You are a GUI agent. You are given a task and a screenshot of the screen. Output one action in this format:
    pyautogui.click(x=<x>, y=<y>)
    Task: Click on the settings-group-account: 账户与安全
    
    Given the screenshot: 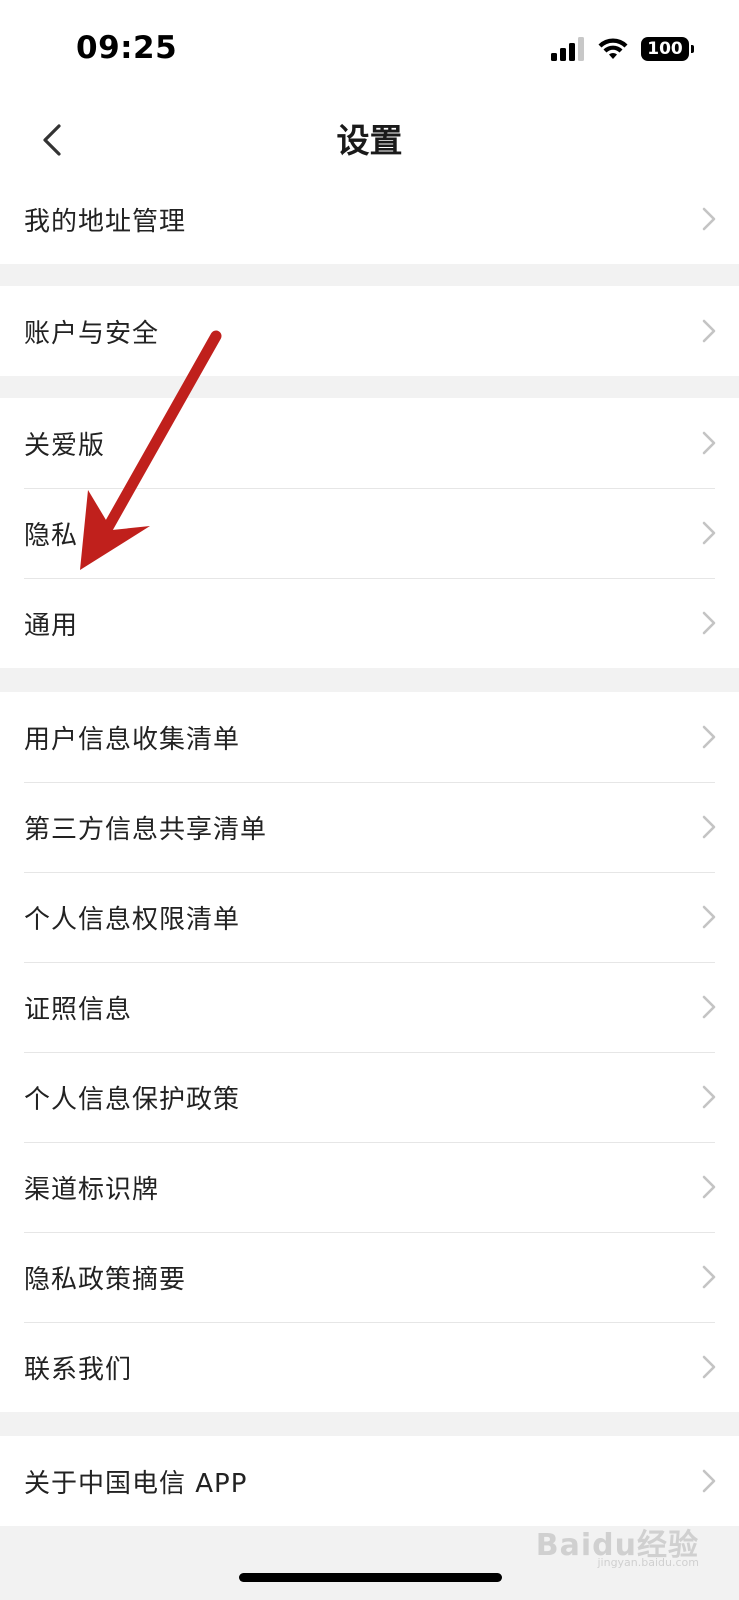 What is the action you would take?
    pyautogui.click(x=369, y=331)
    